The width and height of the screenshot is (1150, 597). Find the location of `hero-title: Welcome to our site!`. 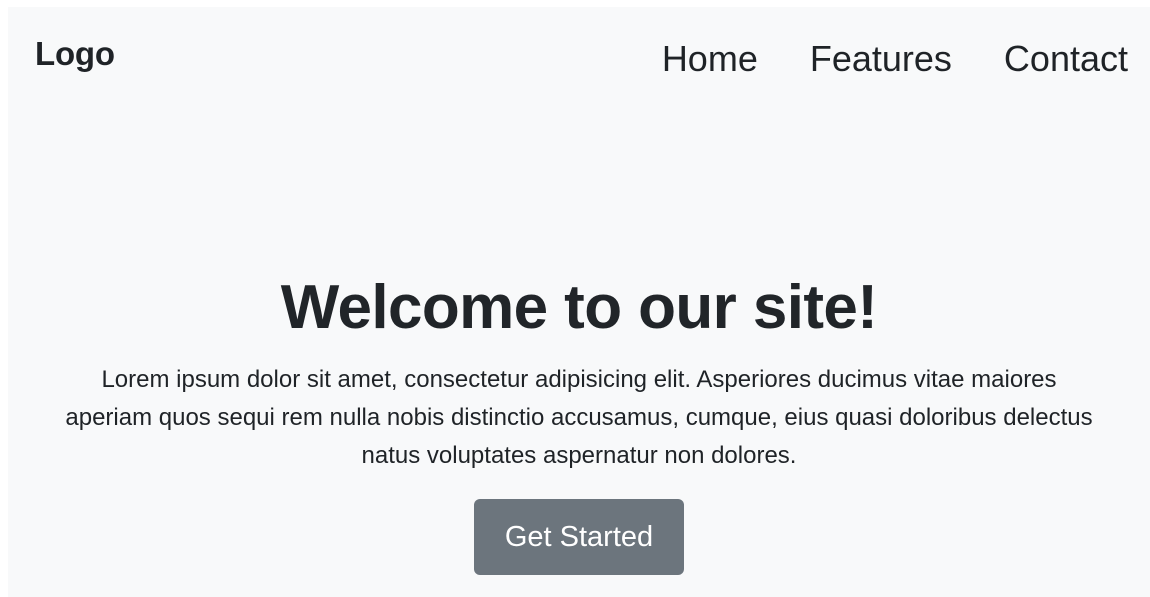

hero-title: Welcome to our site! is located at coordinates (579, 307).